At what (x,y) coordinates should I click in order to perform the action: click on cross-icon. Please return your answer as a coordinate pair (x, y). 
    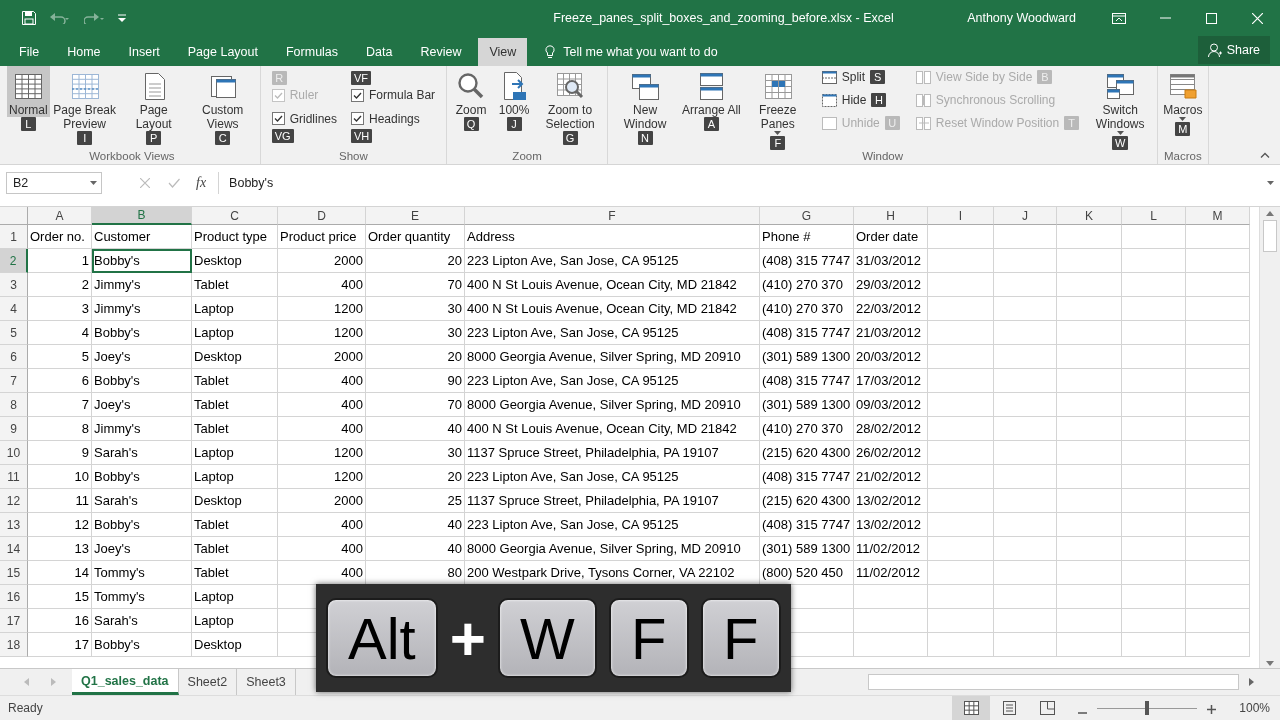
    Looking at the image, I should click on (145, 183).